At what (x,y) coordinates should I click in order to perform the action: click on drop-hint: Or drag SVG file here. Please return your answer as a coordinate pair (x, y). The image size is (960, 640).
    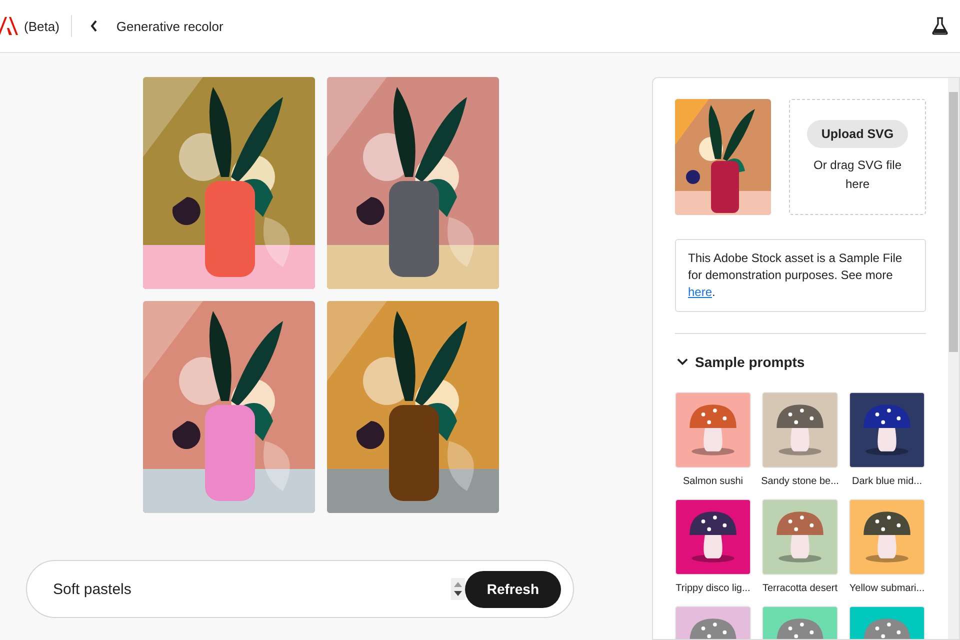
    Looking at the image, I should click on (857, 175).